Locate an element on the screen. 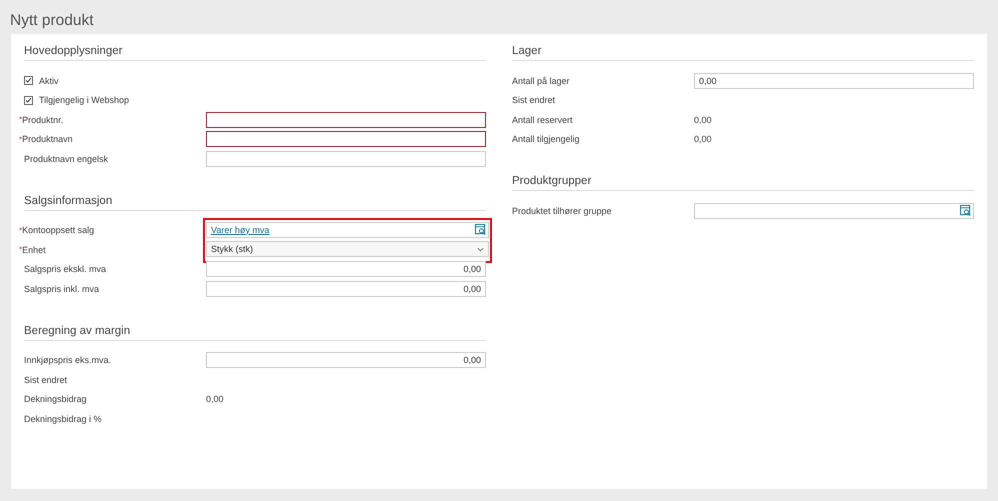 The width and height of the screenshot is (998, 501). section-heading: Salgsinformasjon is located at coordinates (255, 202).